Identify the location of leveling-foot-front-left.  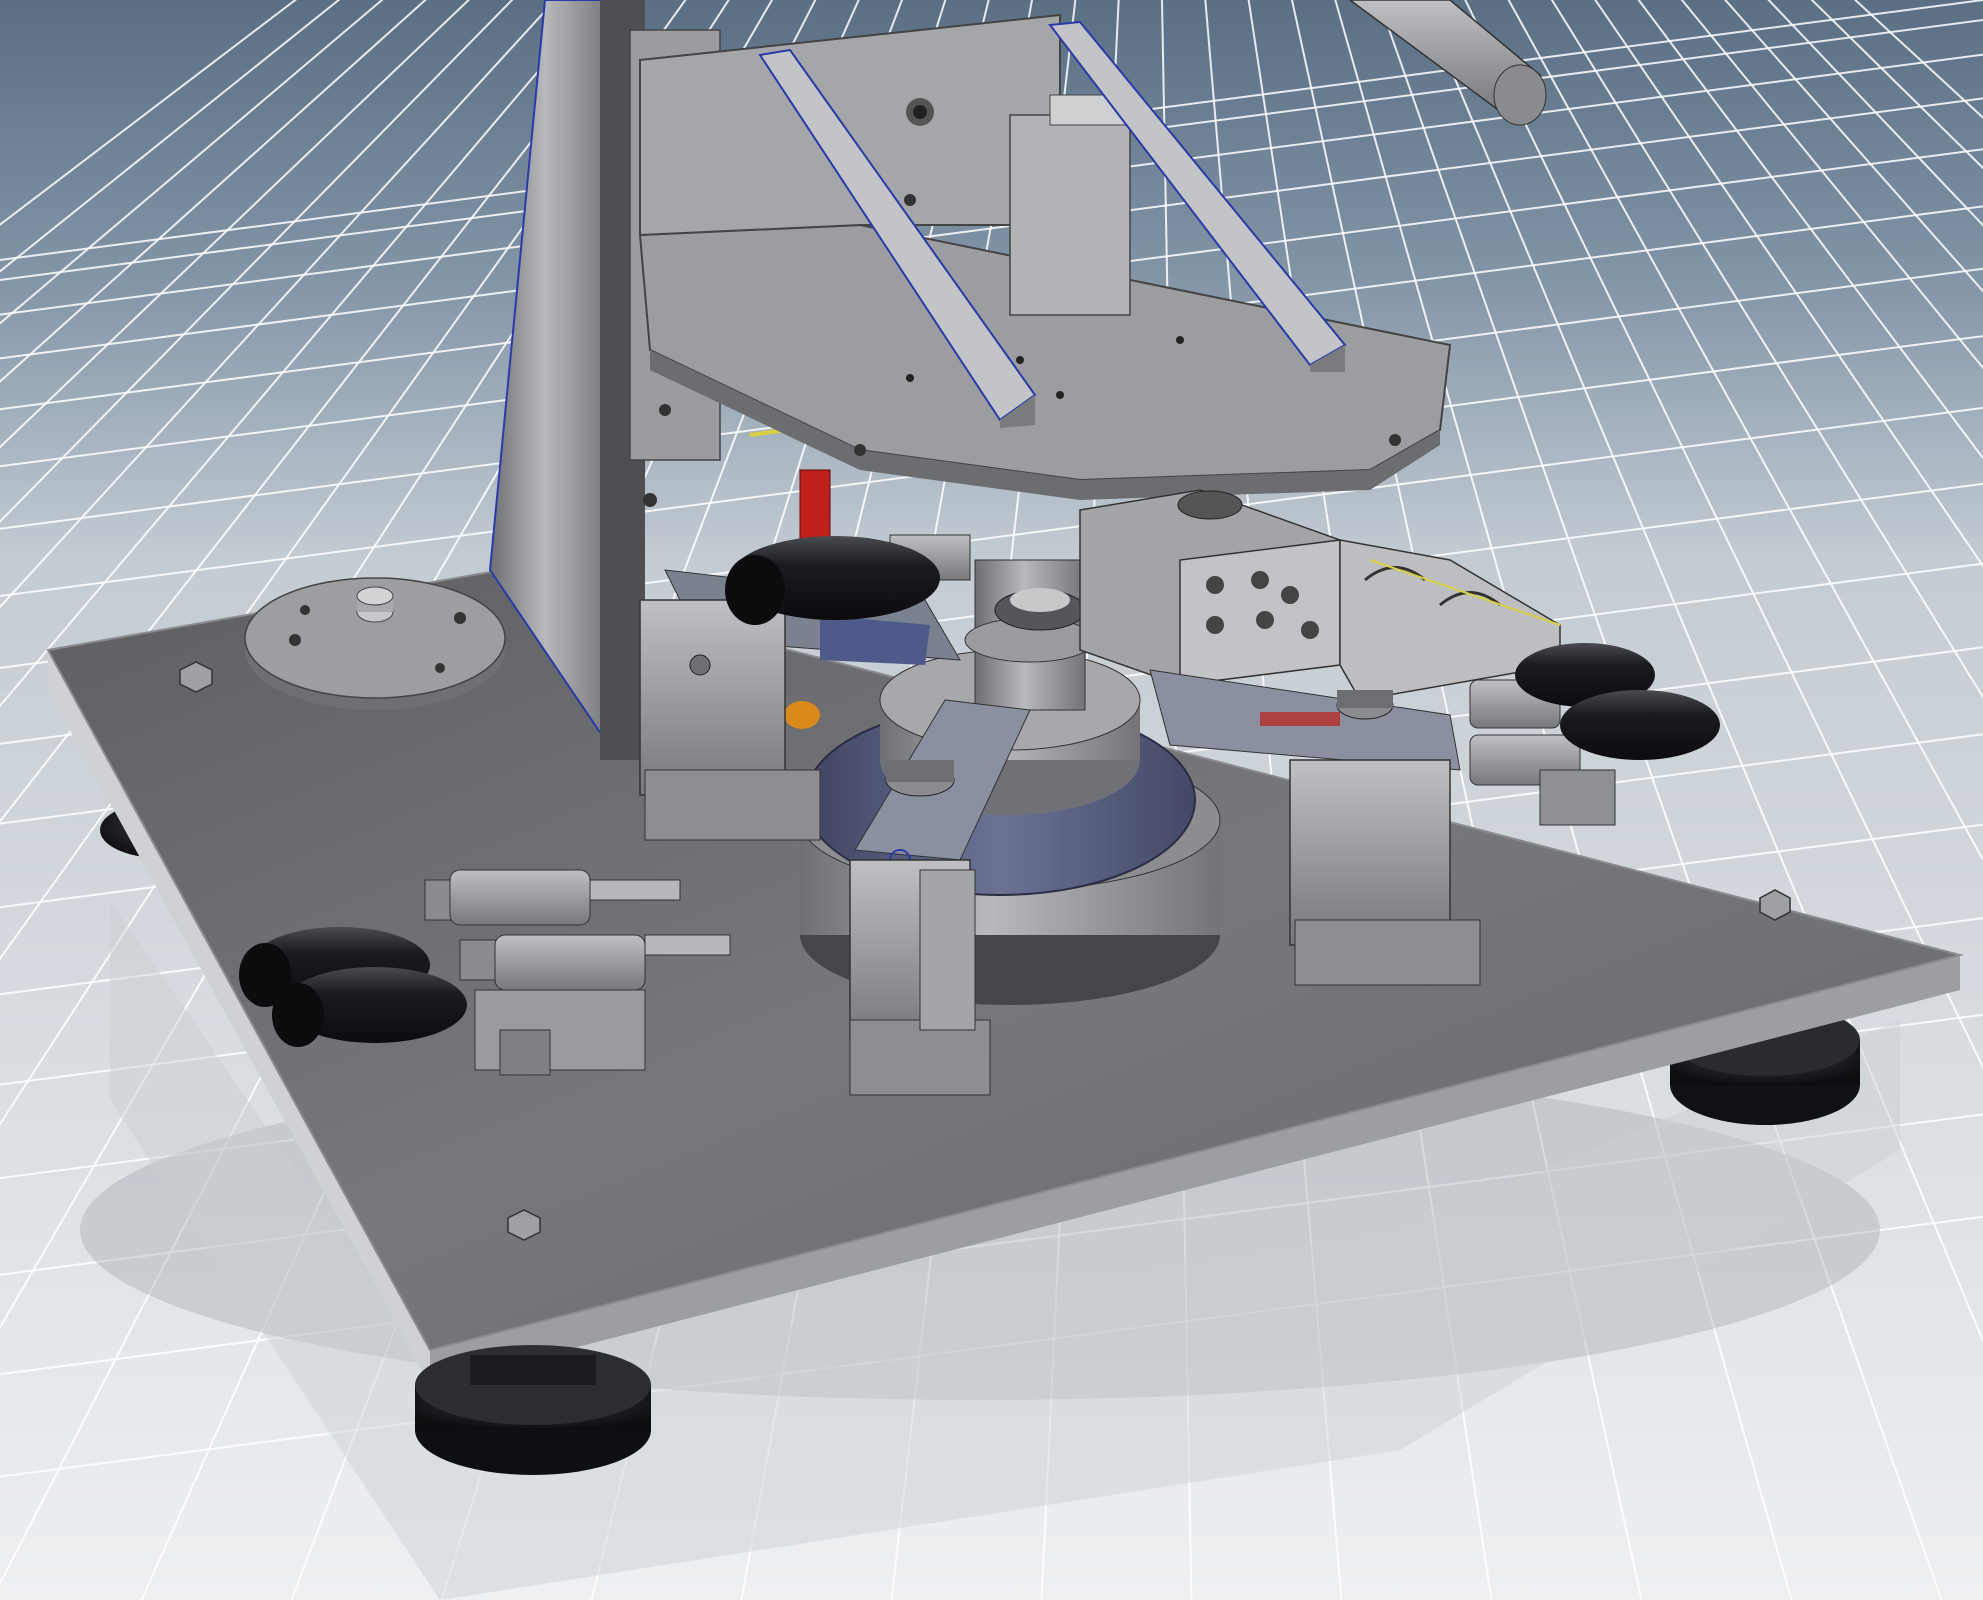
(533, 1410).